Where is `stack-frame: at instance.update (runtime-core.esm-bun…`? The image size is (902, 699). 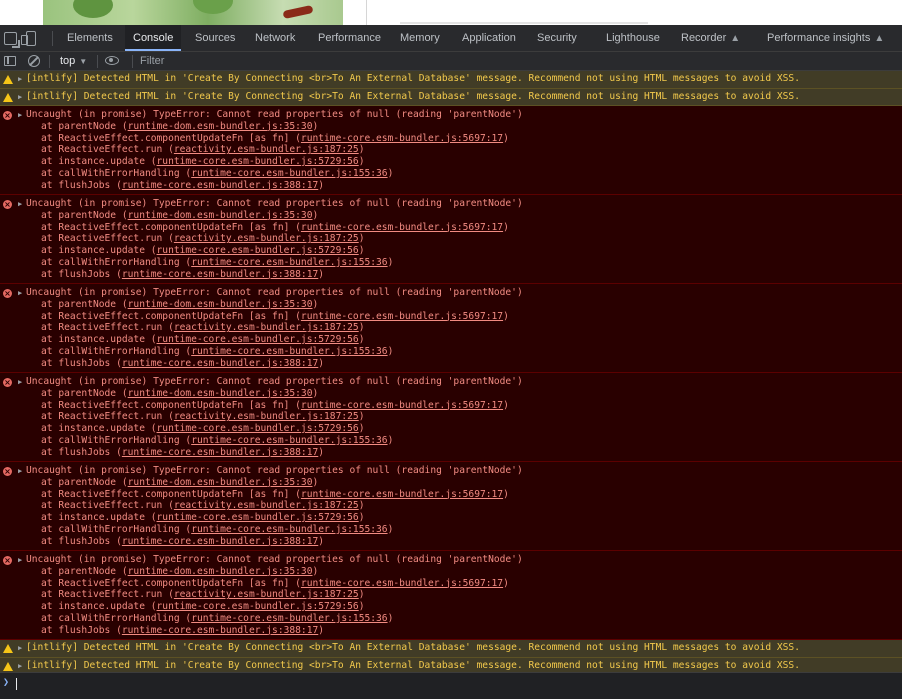 stack-frame: at instance.update (runtime-core.esm-bun… is located at coordinates (275, 340).